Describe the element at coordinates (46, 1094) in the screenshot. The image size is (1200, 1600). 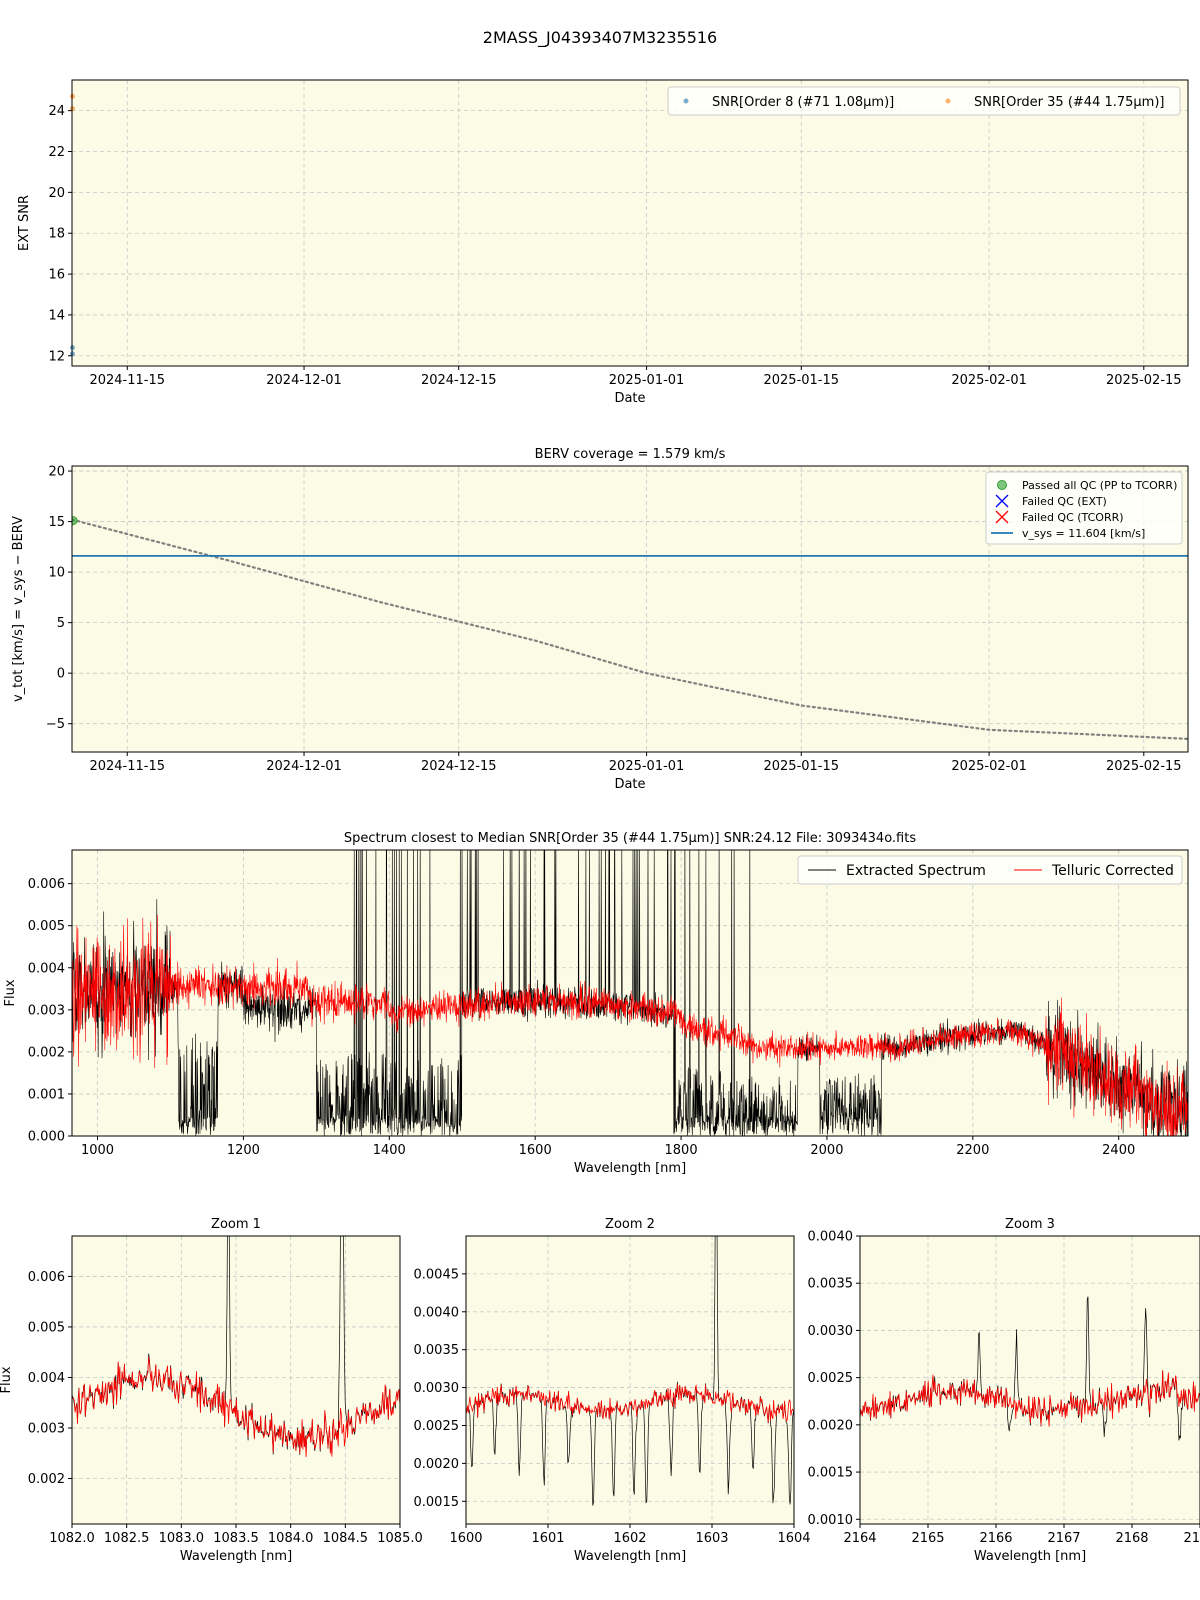
I see `spectrum-tick-label-y: 0.001` at that location.